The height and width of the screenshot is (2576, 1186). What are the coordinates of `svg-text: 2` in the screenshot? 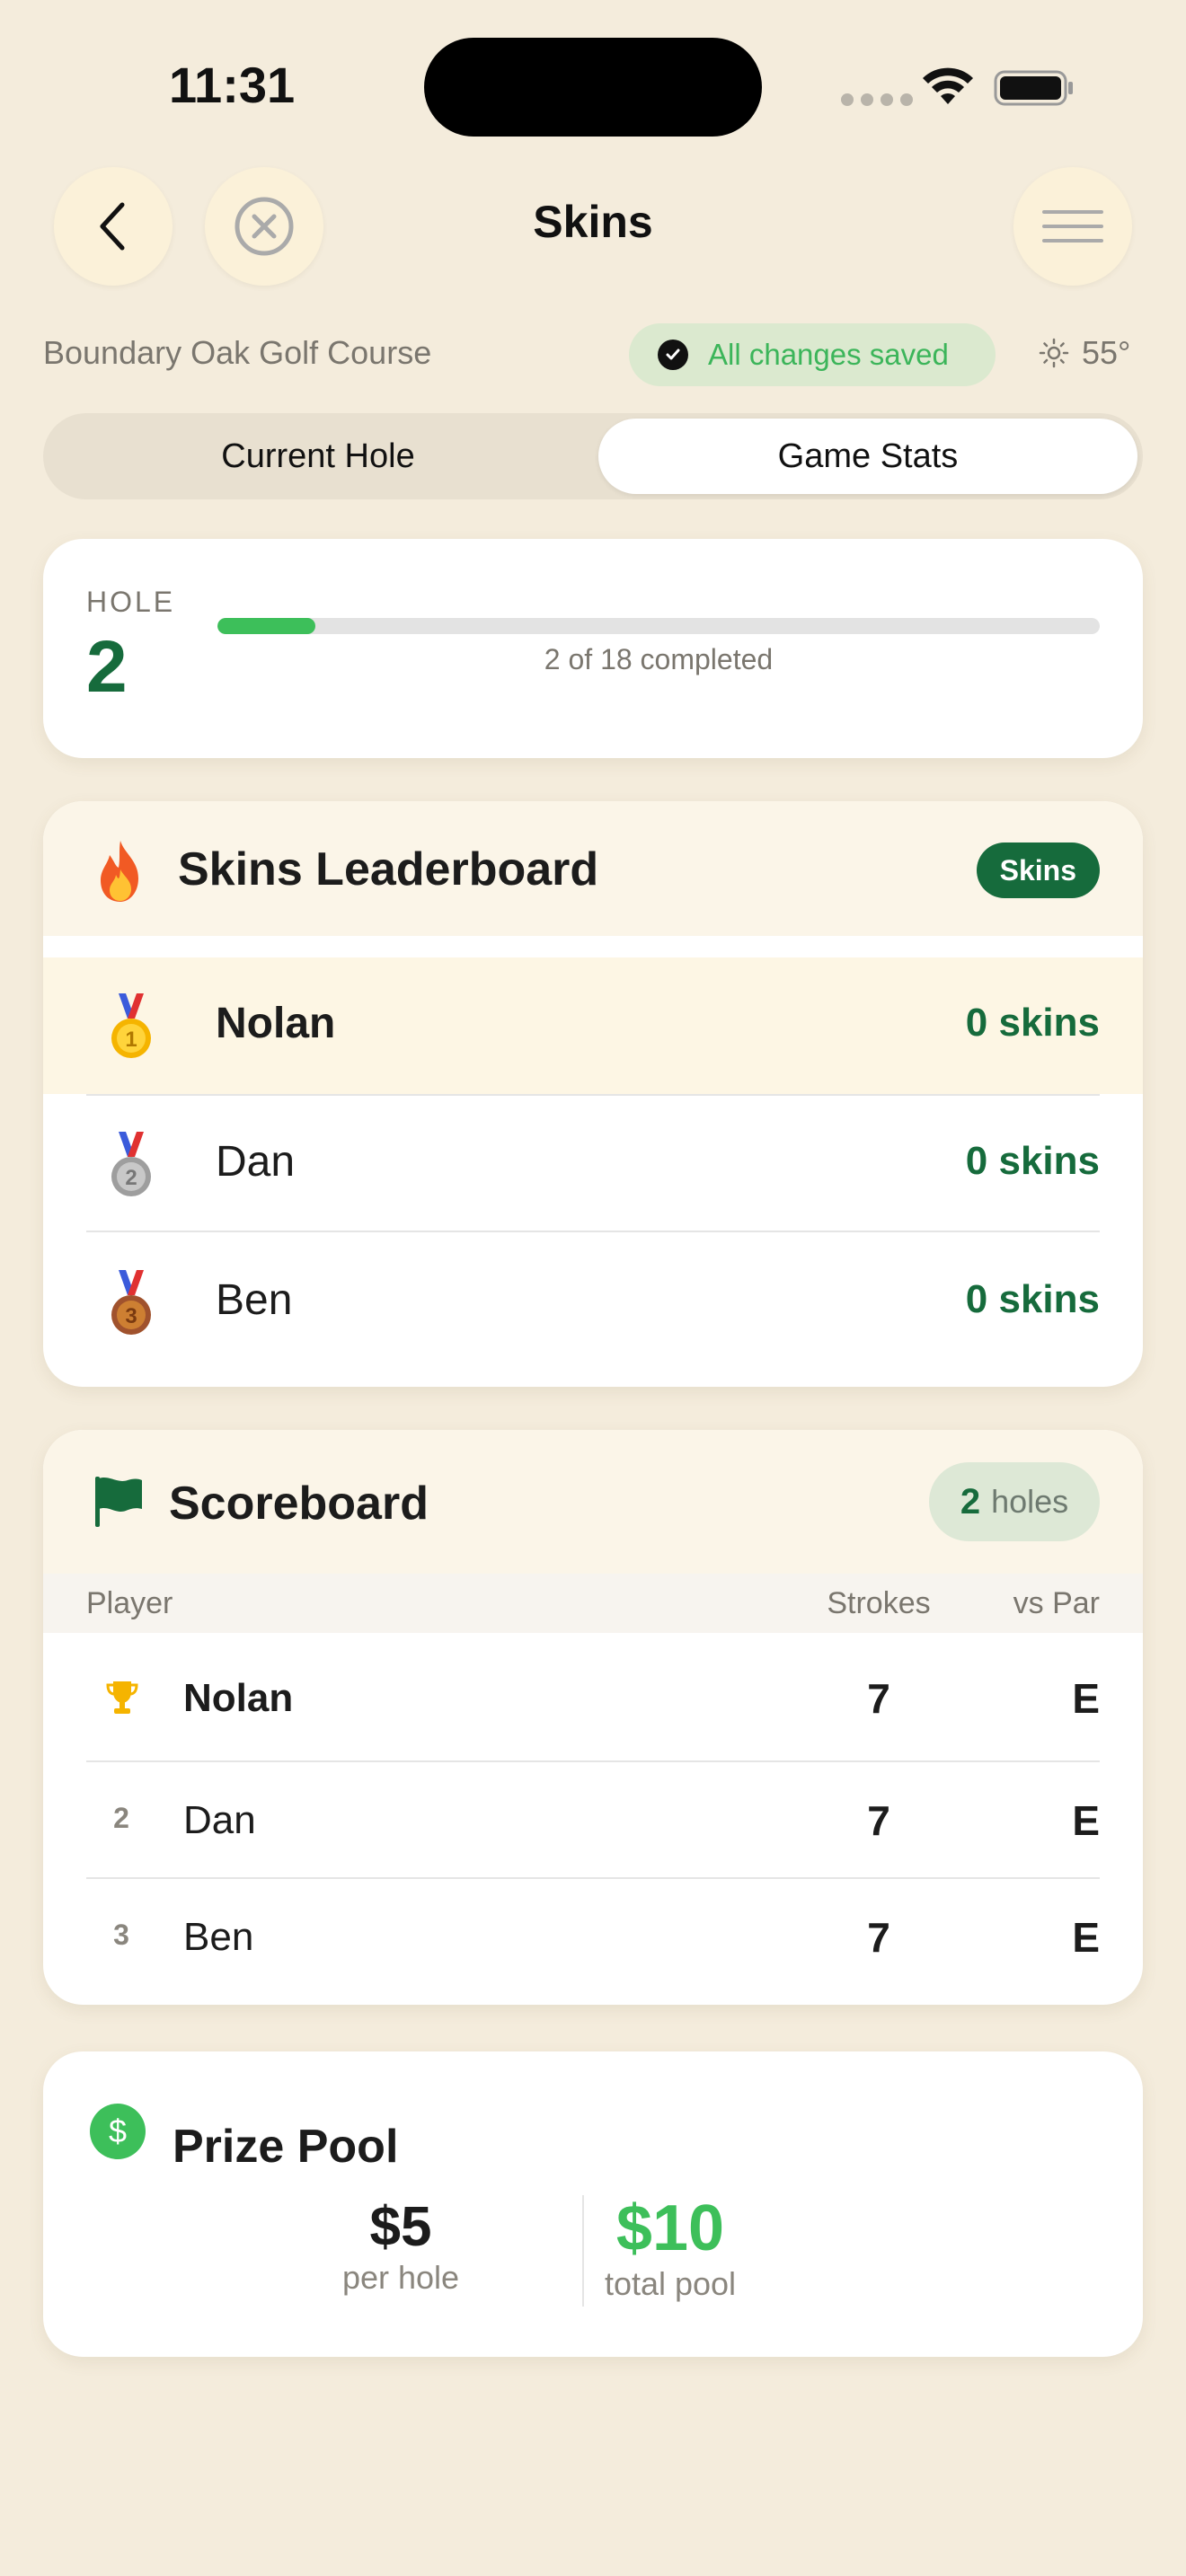 It's located at (131, 1178).